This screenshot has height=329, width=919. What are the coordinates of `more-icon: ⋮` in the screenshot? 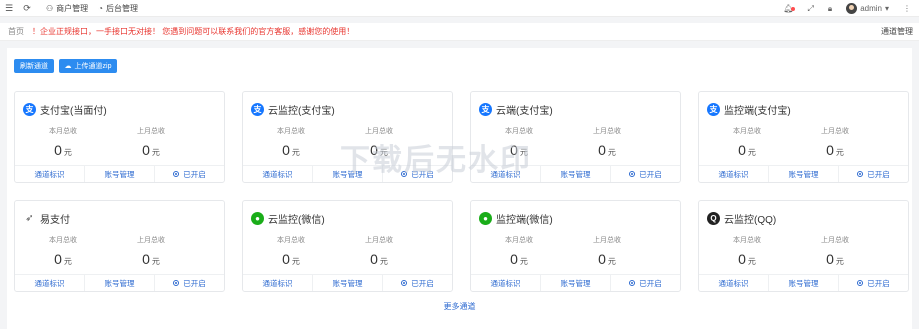 It's located at (907, 8).